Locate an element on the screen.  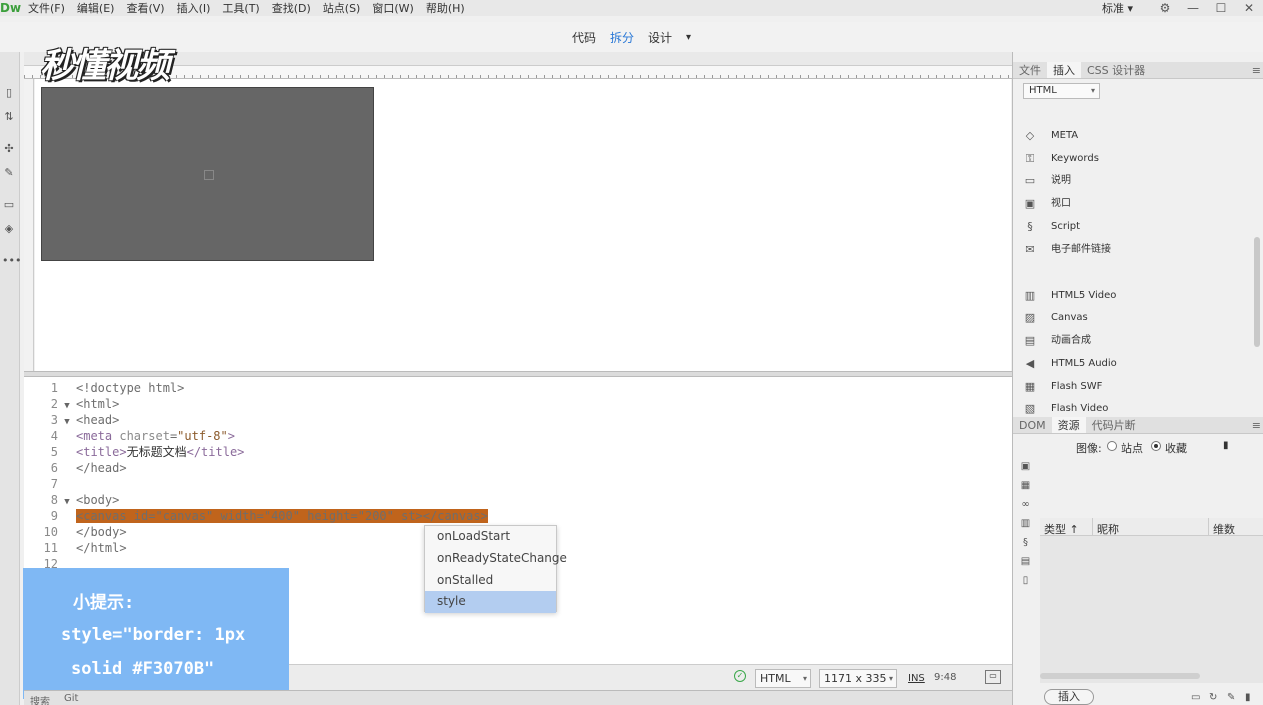
color-icon: ▦ is located at coordinates (1025, 485).